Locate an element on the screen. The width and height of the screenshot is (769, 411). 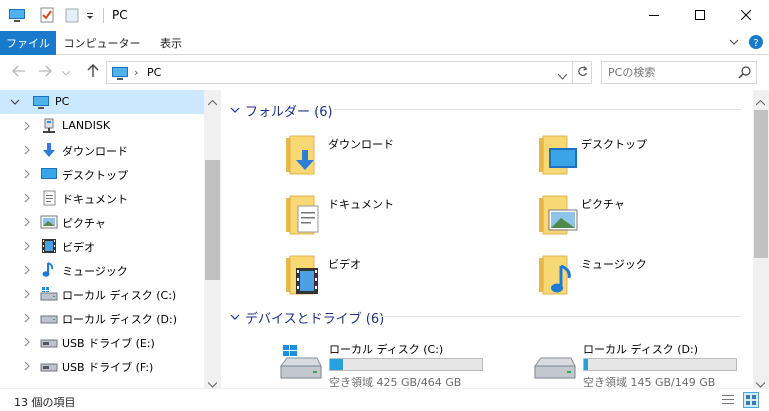
new-folder-icon is located at coordinates (72, 15).